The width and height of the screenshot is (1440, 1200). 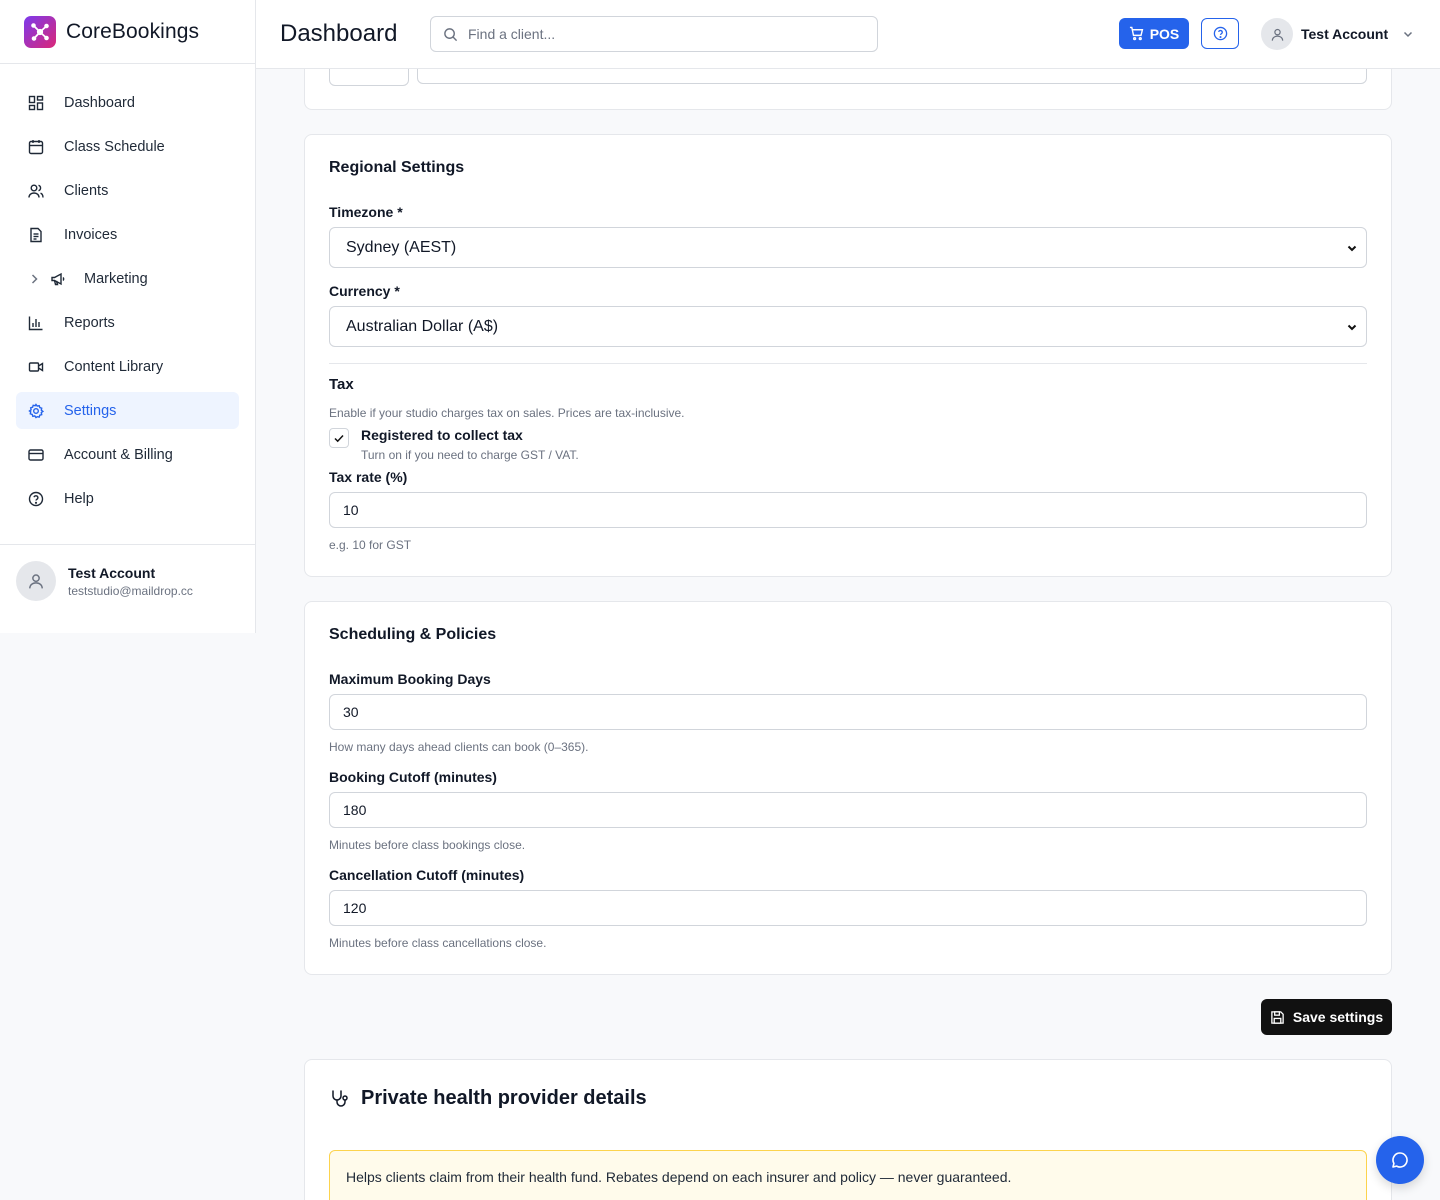 I want to click on booking-cutoff-value: 180, so click(x=355, y=810).